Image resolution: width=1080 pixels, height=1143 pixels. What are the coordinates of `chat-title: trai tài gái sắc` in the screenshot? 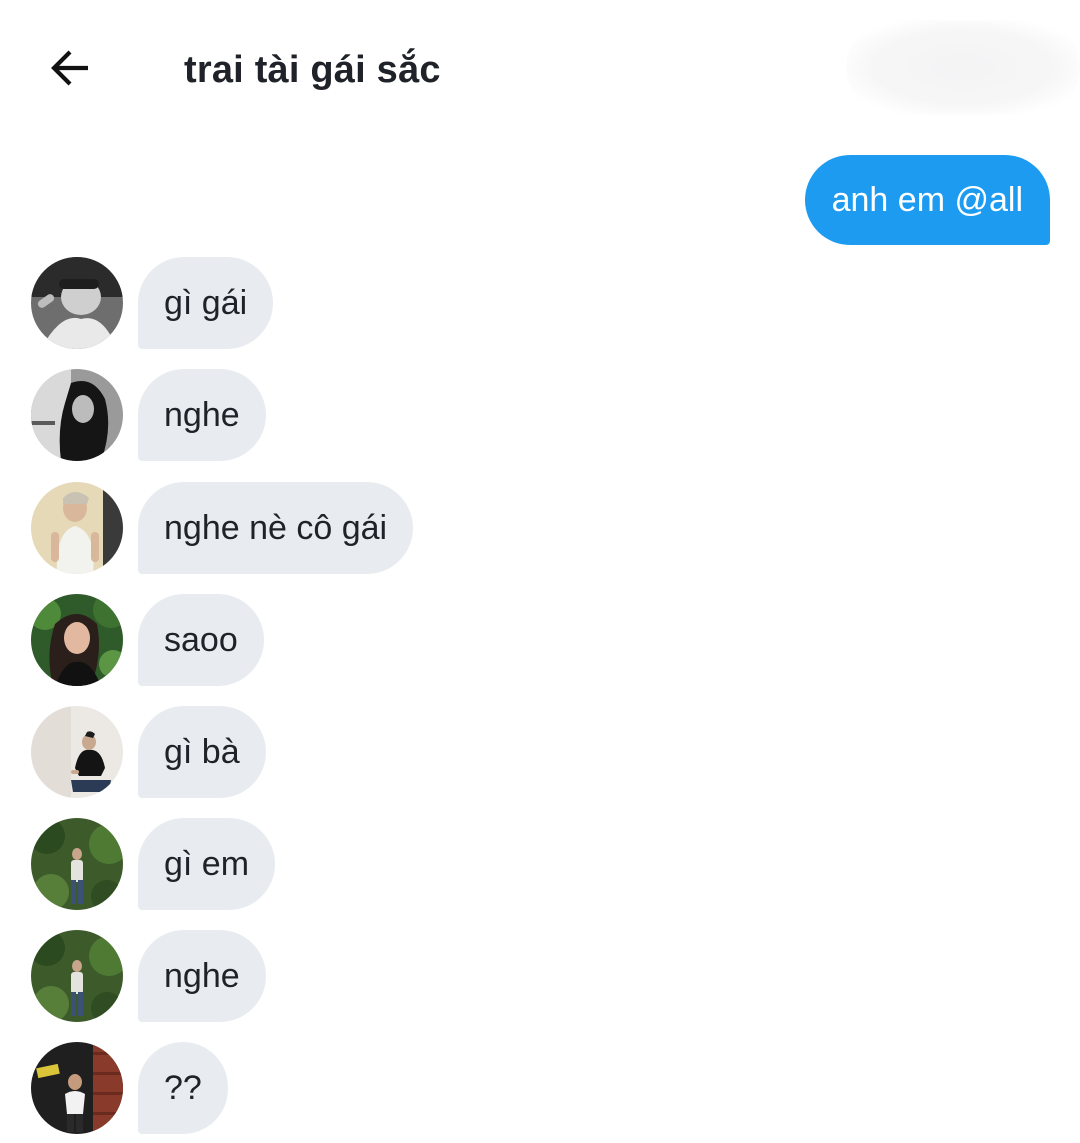 It's located at (312, 70).